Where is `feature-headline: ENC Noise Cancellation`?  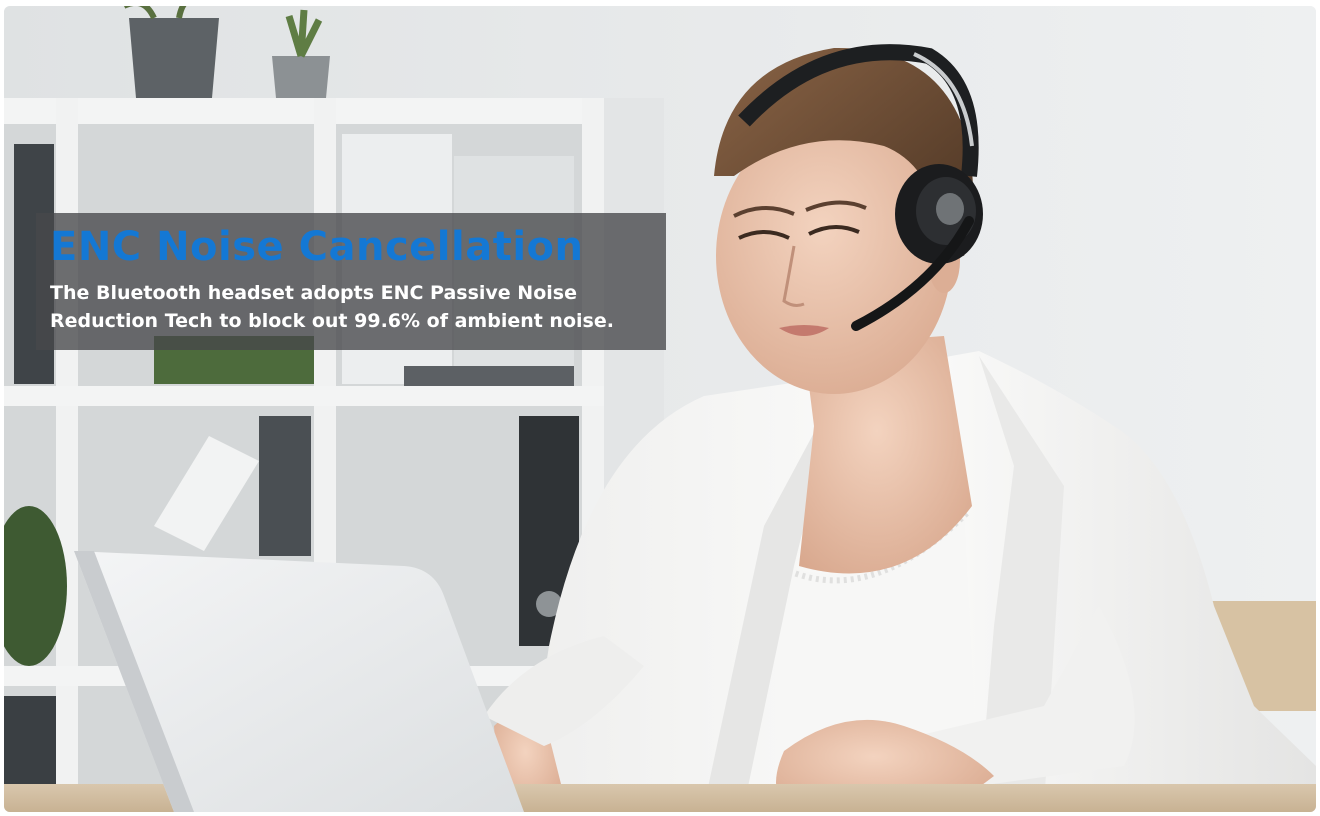
feature-headline: ENC Noise Cancellation is located at coordinates (317, 247).